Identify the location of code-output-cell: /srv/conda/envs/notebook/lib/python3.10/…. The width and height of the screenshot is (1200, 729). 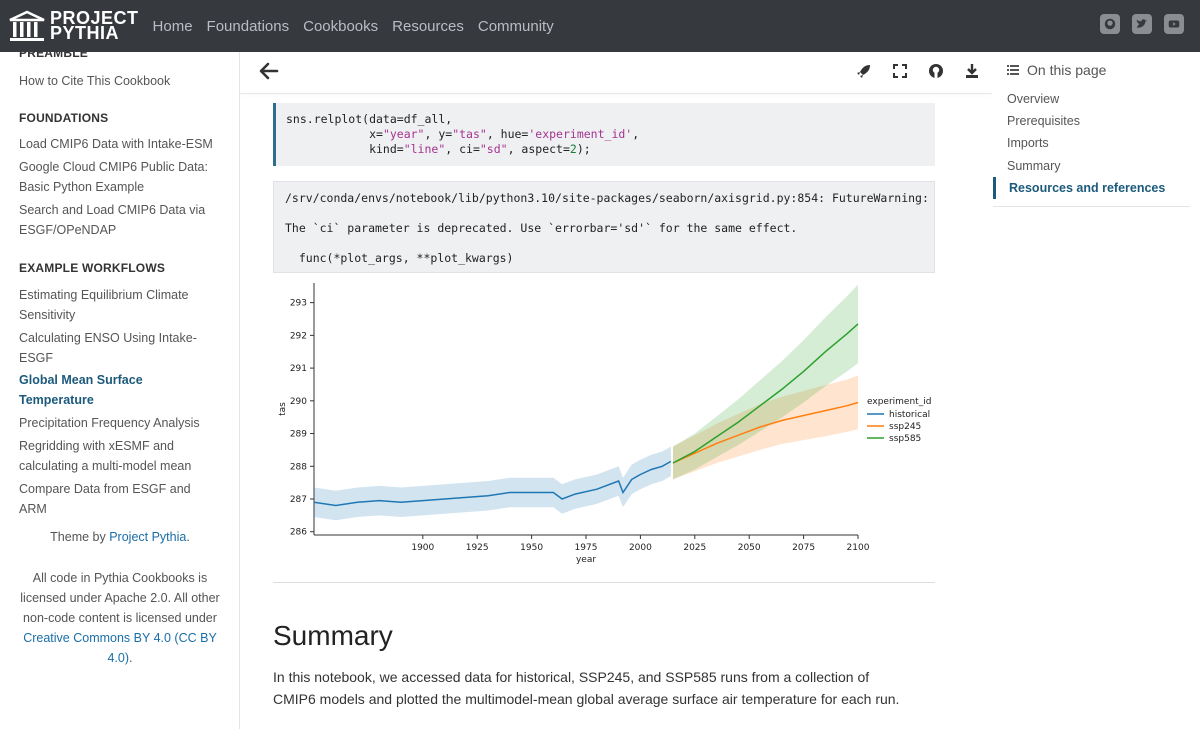
(604, 227).